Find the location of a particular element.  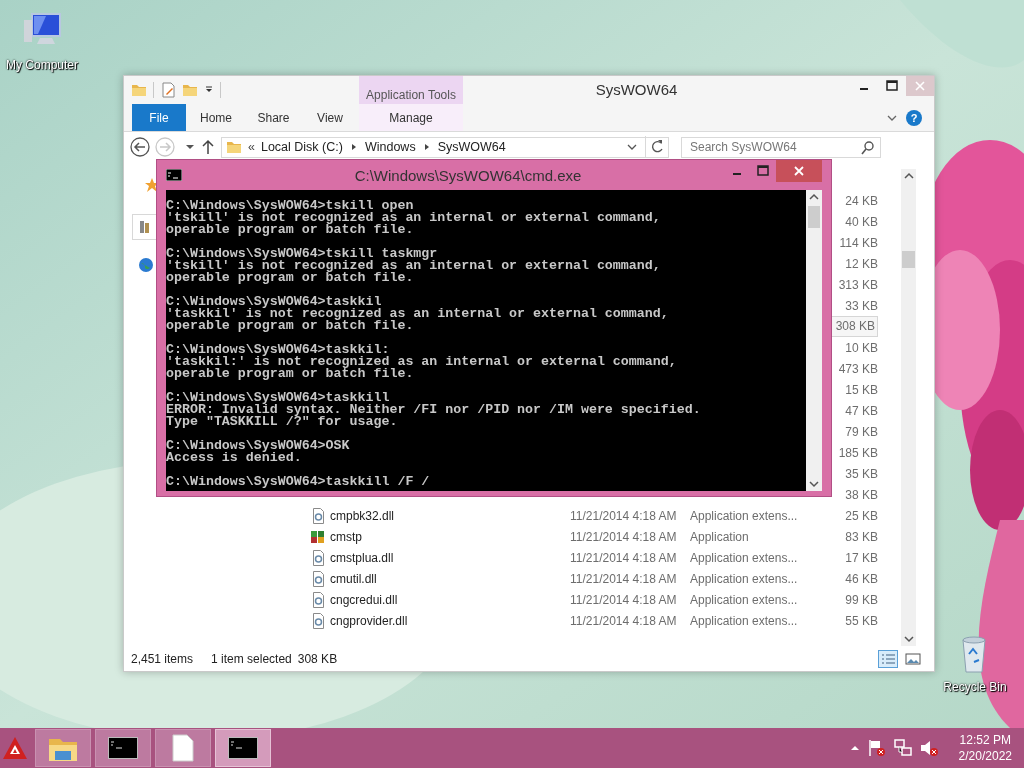

close-icon is located at coordinates (799, 171).